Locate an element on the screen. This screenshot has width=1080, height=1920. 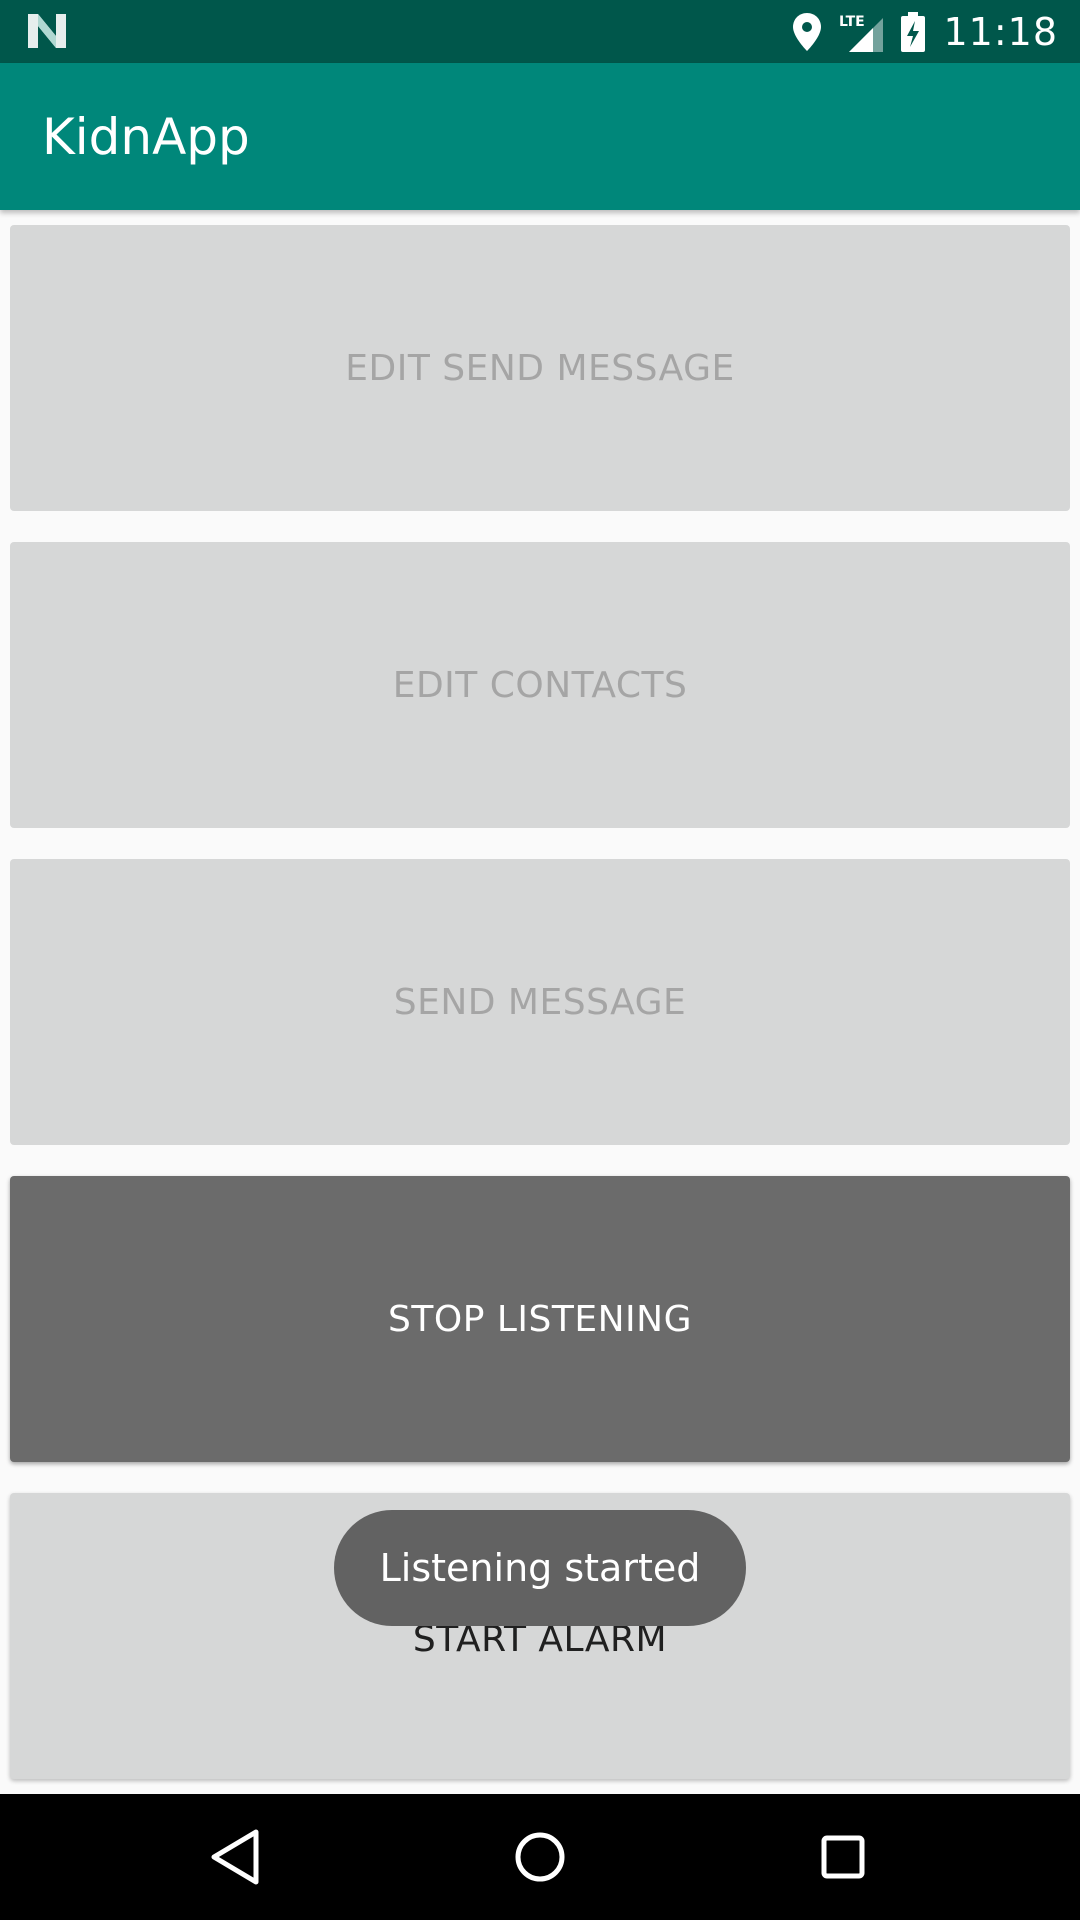
status-time: 11:18 is located at coordinates (1000, 31).